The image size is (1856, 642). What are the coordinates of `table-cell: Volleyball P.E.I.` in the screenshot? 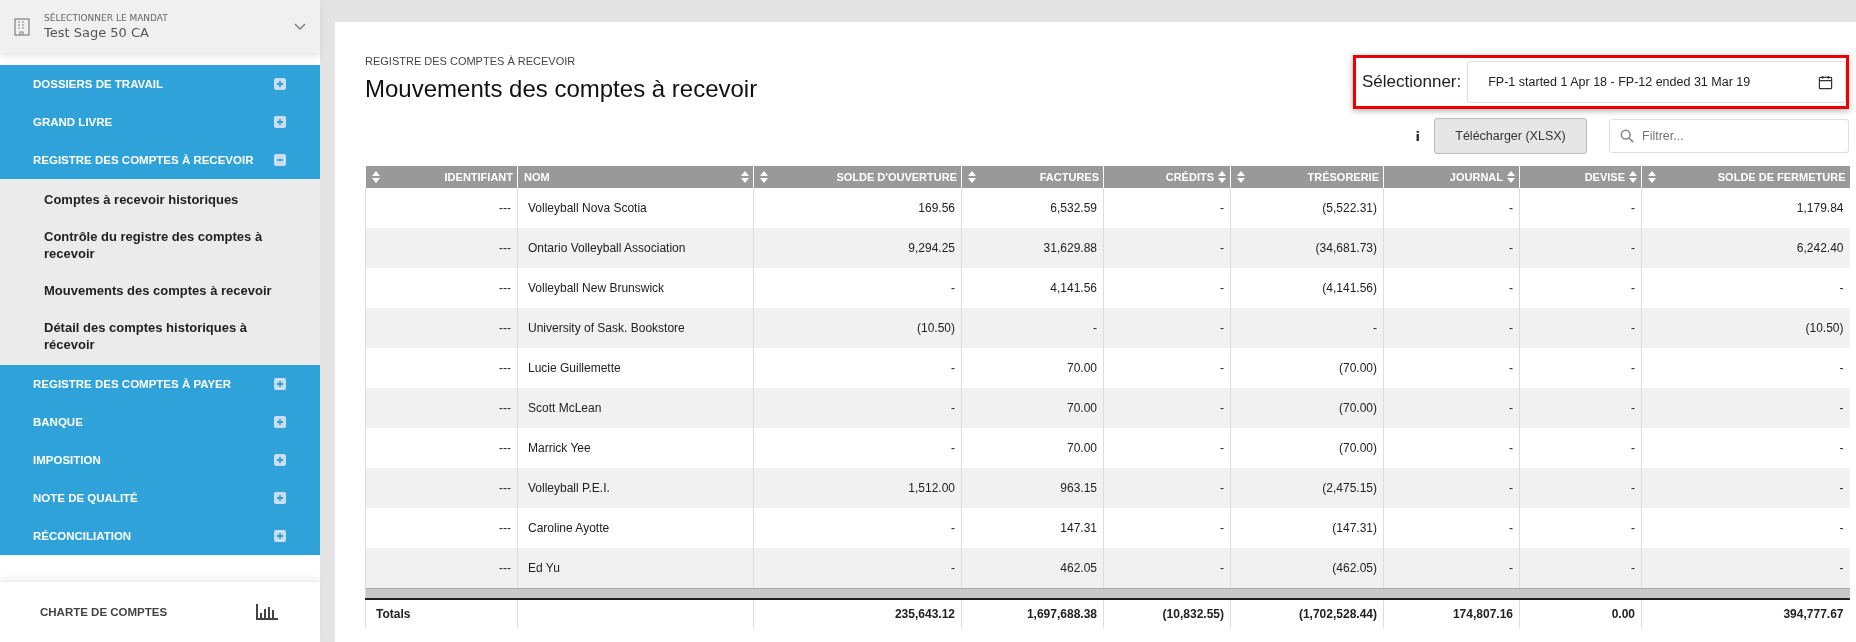 It's located at (635, 488).